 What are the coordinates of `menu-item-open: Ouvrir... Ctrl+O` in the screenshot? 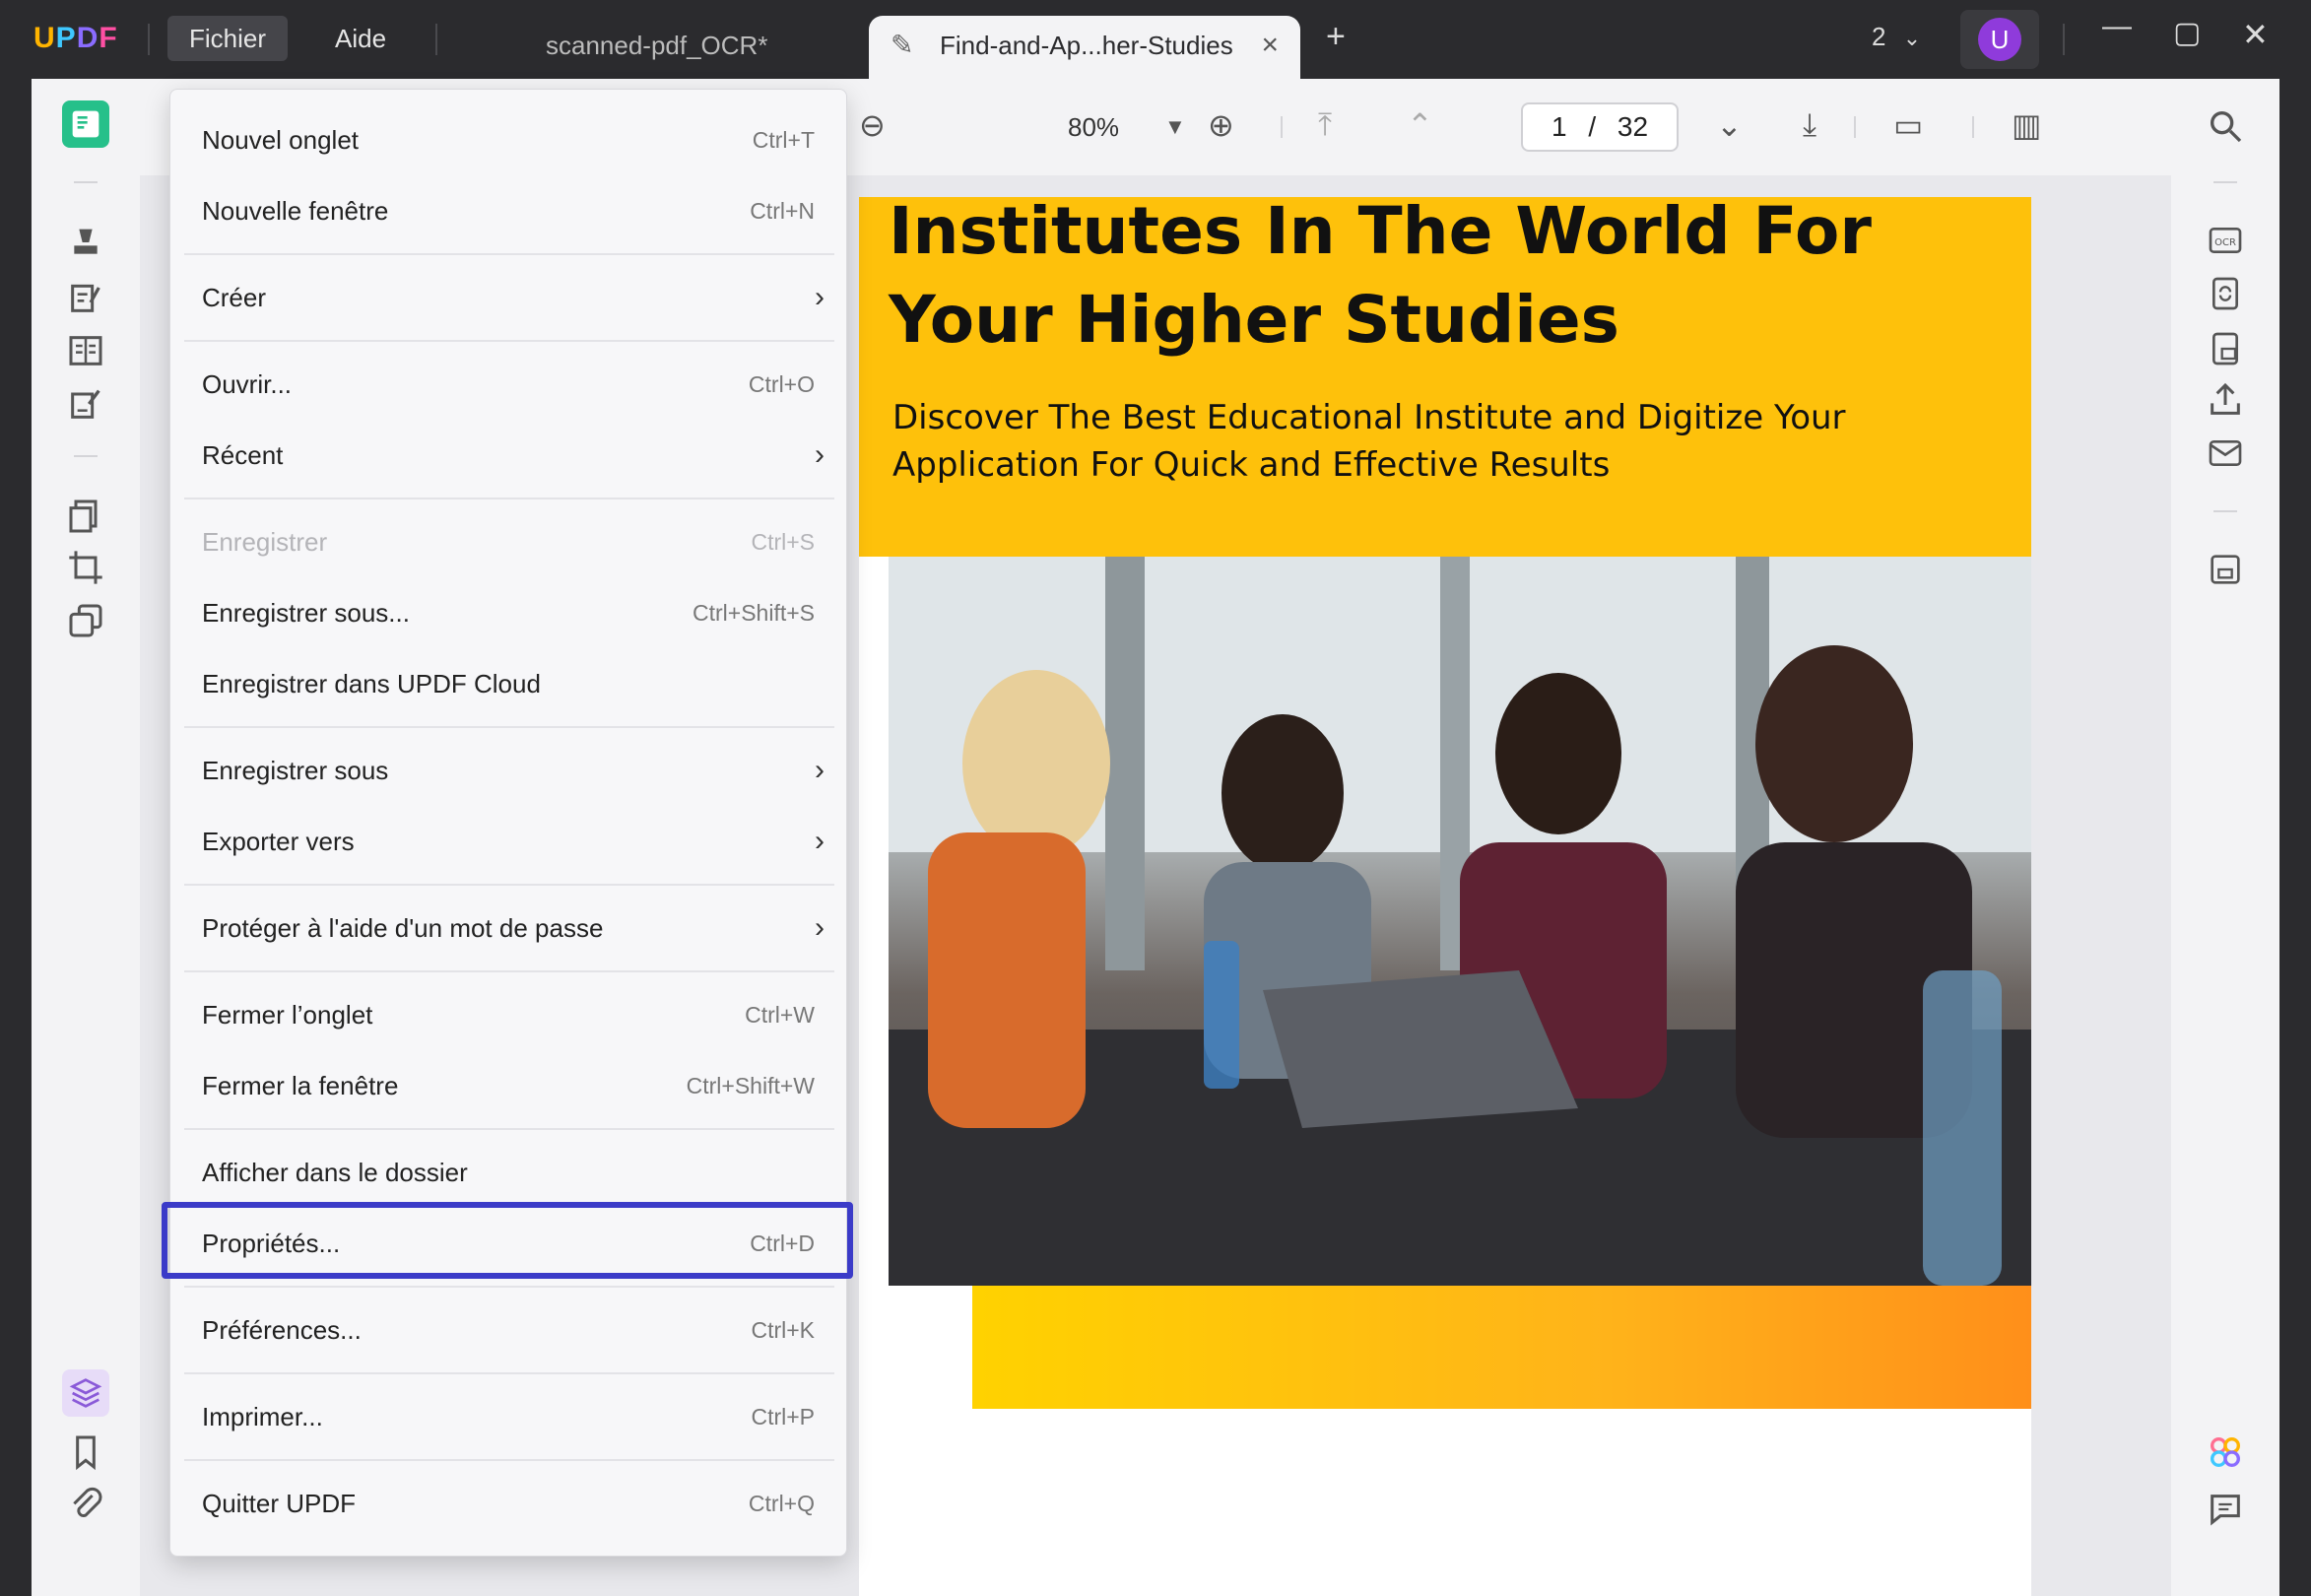 It's located at (509, 386).